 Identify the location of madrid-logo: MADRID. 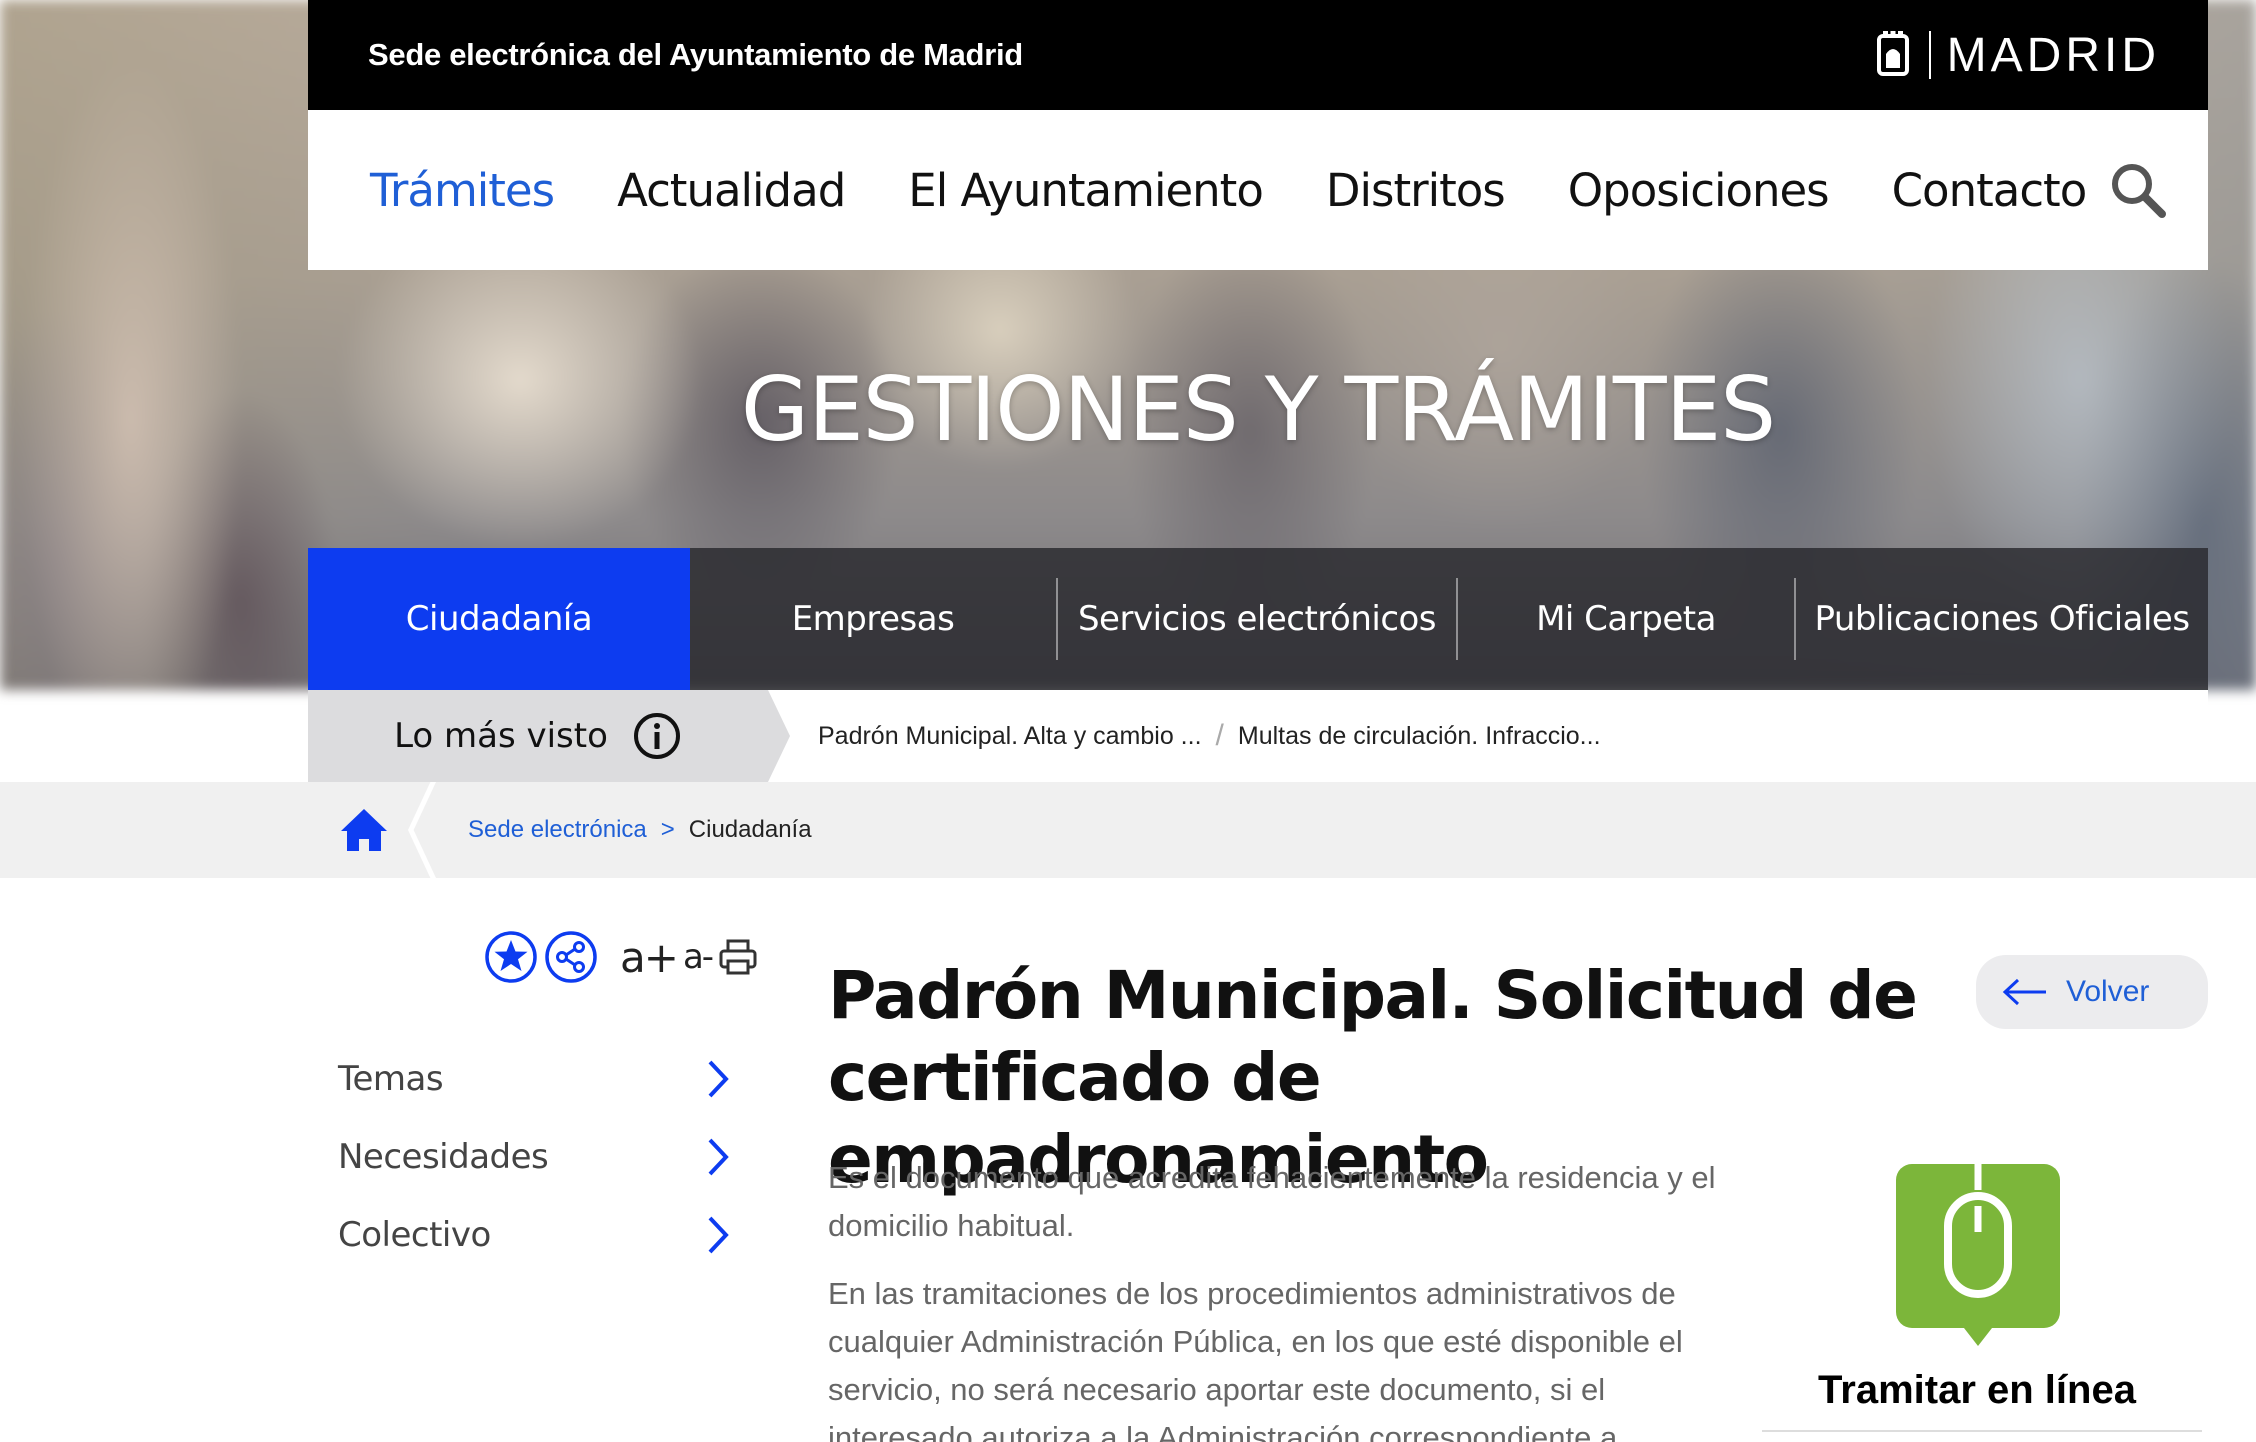
(2016, 55).